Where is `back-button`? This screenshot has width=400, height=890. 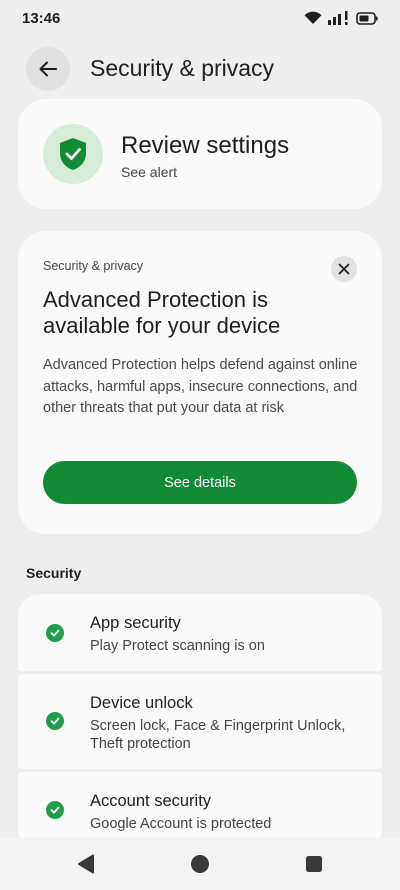 back-button is located at coordinates (48, 69).